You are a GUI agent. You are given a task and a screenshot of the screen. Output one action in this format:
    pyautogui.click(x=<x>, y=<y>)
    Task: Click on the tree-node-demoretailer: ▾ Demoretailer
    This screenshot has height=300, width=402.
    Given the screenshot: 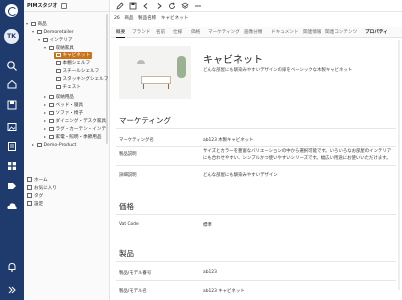 What is the action you would take?
    pyautogui.click(x=53, y=31)
    